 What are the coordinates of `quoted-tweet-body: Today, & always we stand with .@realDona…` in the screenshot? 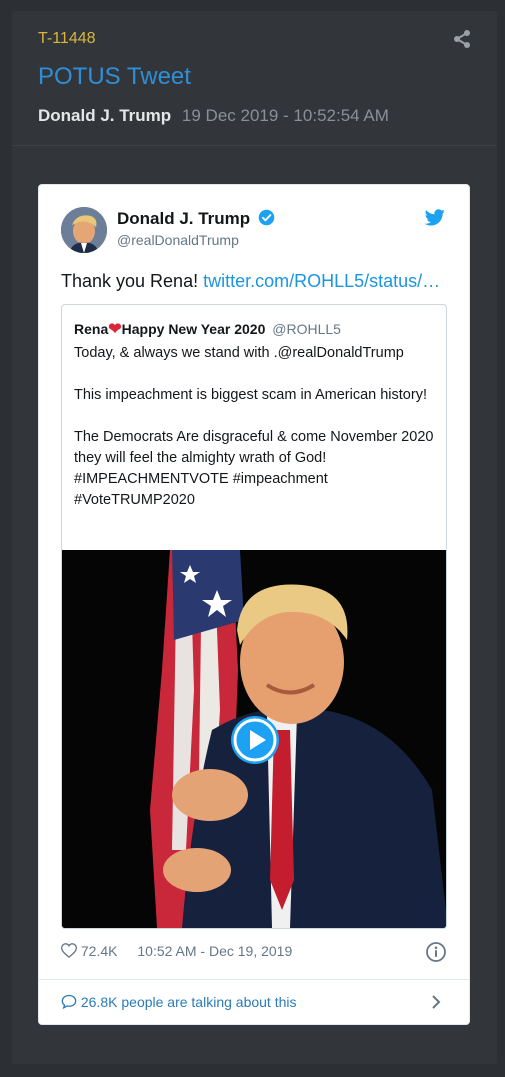 It's located at (254, 427).